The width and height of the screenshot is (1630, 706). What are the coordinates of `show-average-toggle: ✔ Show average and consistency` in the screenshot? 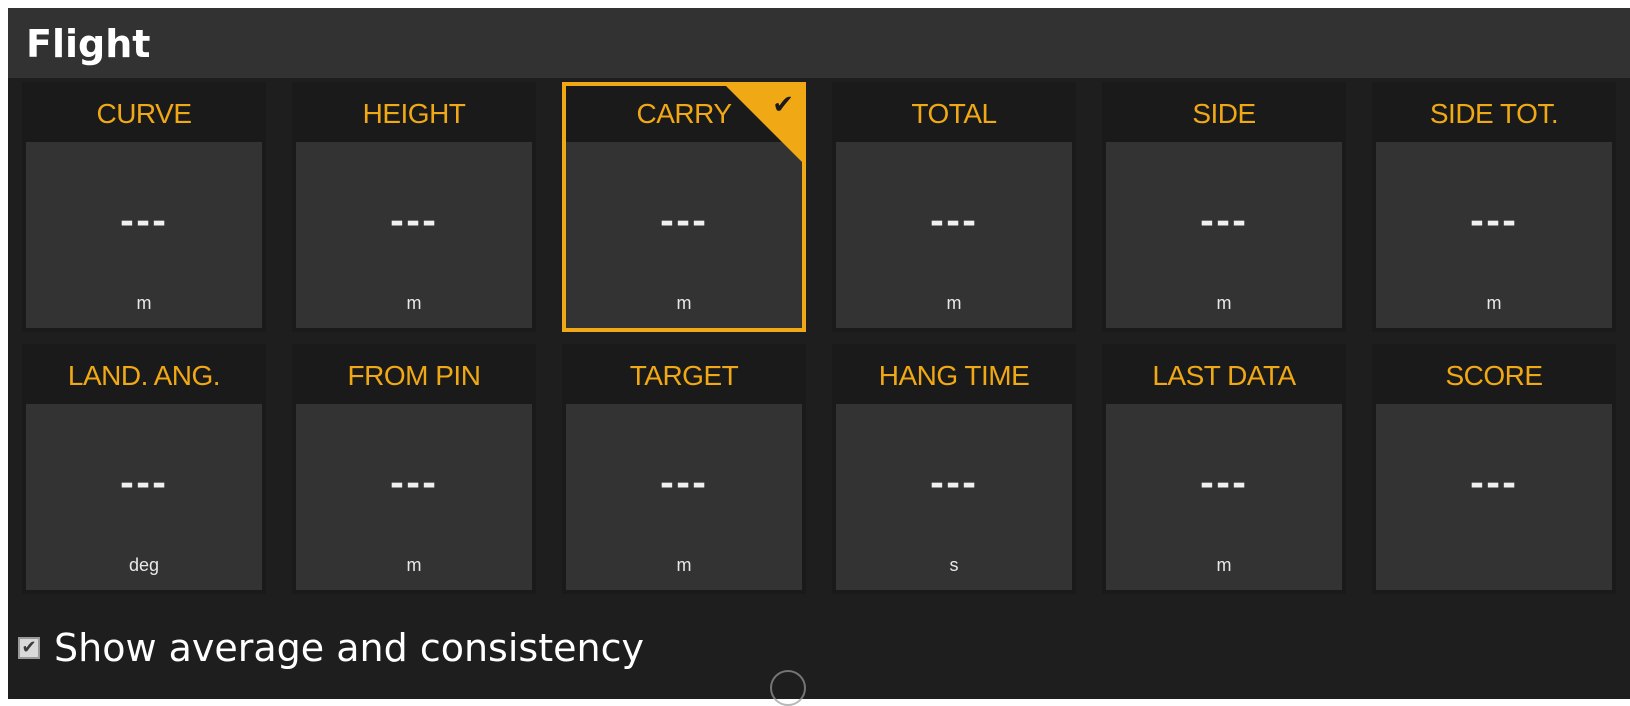 It's located at (331, 648).